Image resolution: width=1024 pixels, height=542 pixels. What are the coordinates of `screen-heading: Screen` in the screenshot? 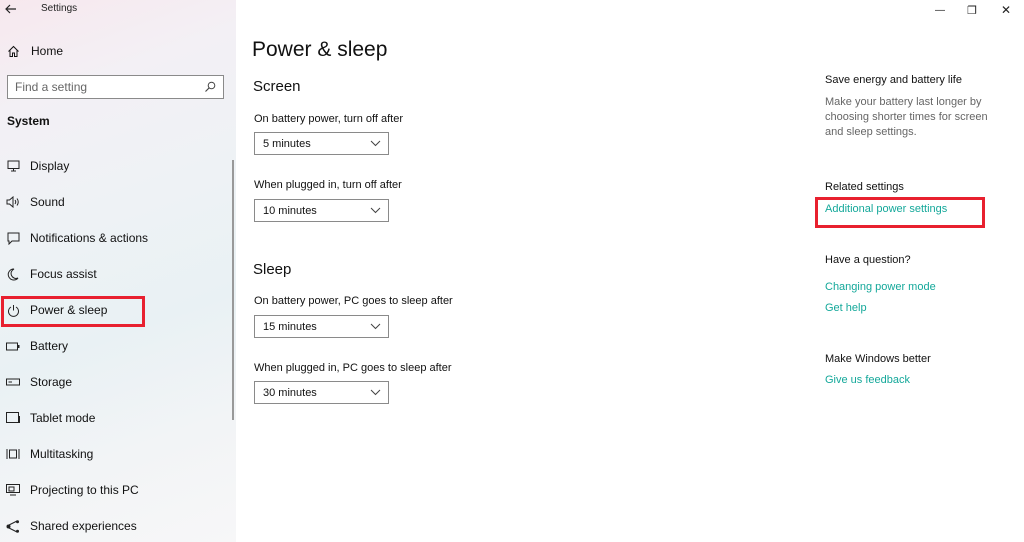 It's located at (277, 86).